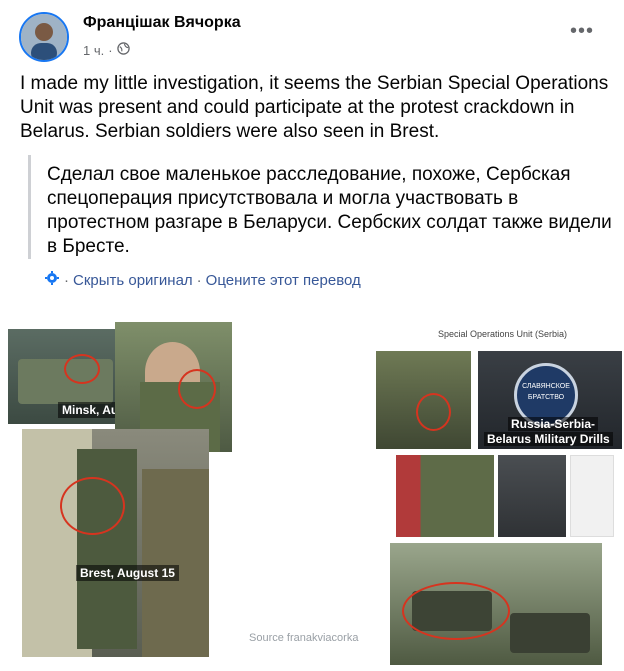 This screenshot has height=671, width=624. I want to click on caption-brest: Brest, August 15, so click(127, 573).